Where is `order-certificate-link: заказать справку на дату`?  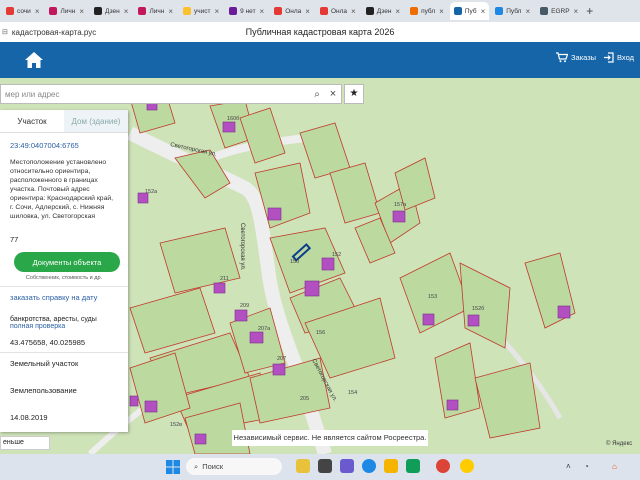 order-certificate-link: заказать справку на дату is located at coordinates (64, 297).